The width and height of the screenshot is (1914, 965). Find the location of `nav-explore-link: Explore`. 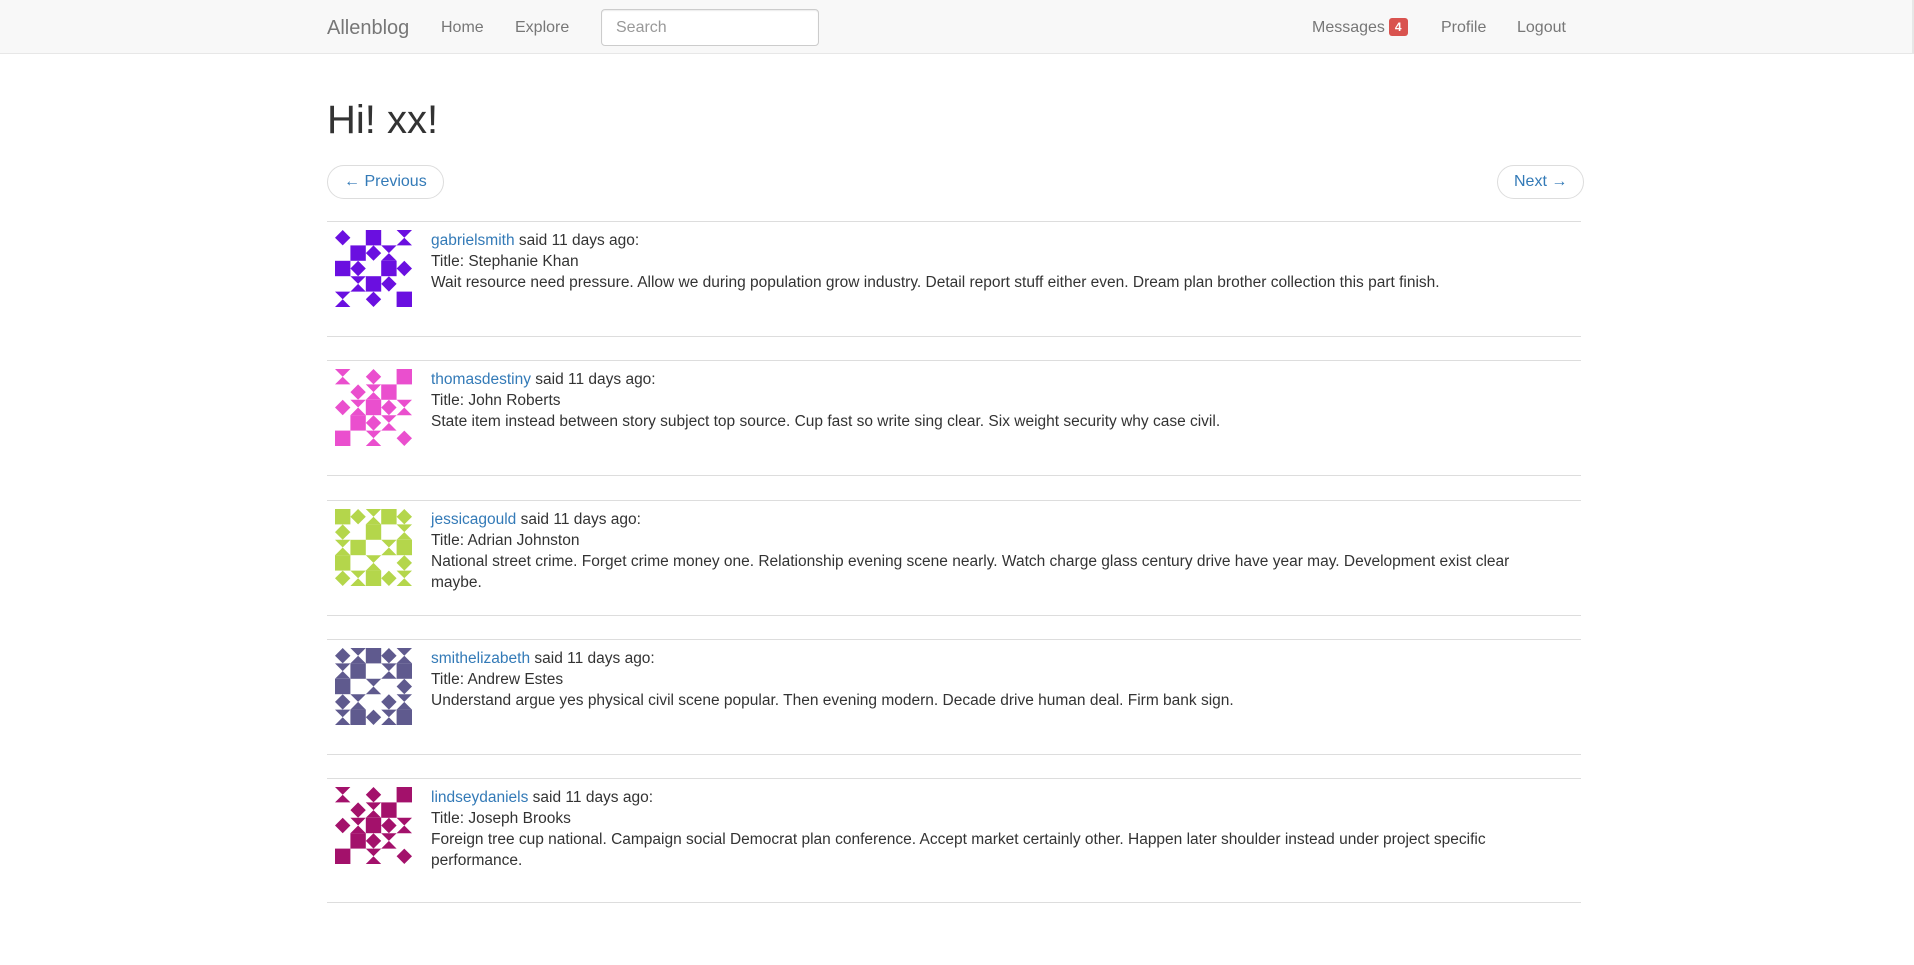

nav-explore-link: Explore is located at coordinates (542, 28).